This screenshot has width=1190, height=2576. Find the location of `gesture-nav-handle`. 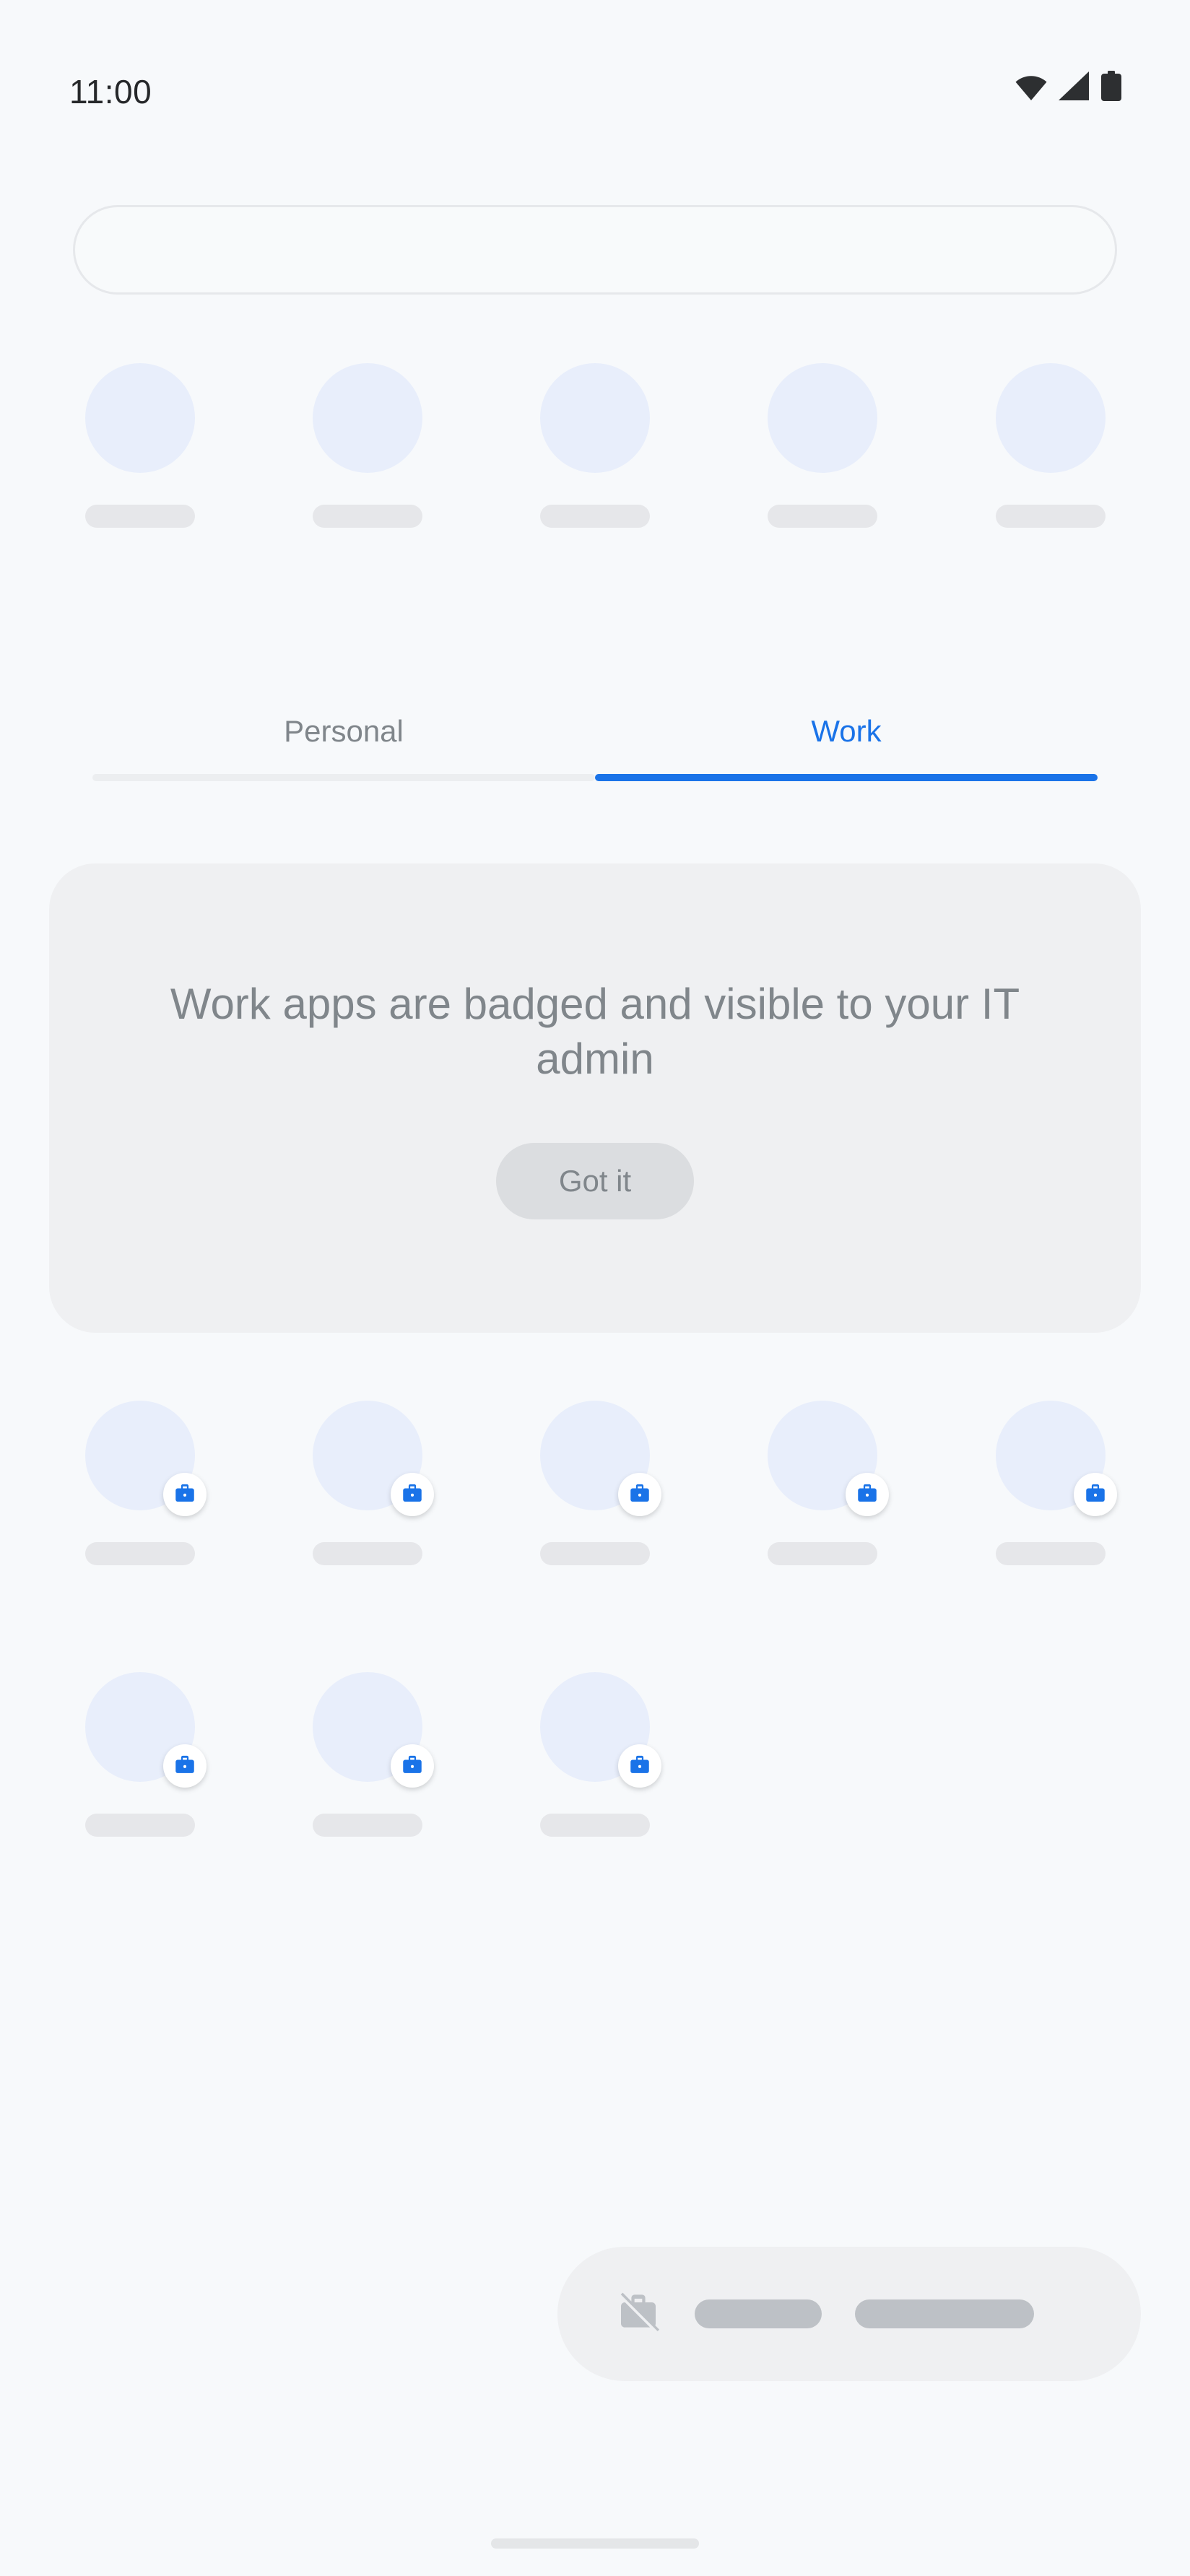

gesture-nav-handle is located at coordinates (595, 2543).